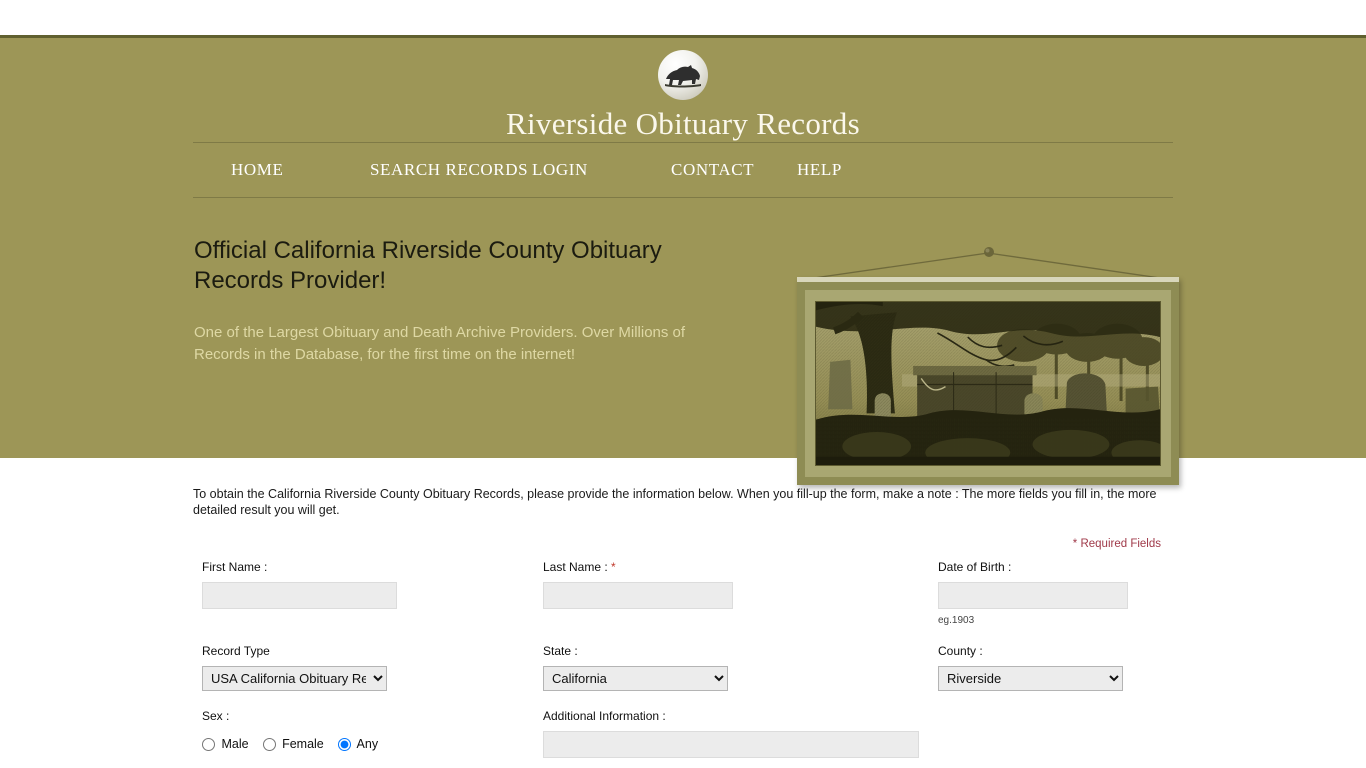  I want to click on sex-option-any-label: Any, so click(367, 744).